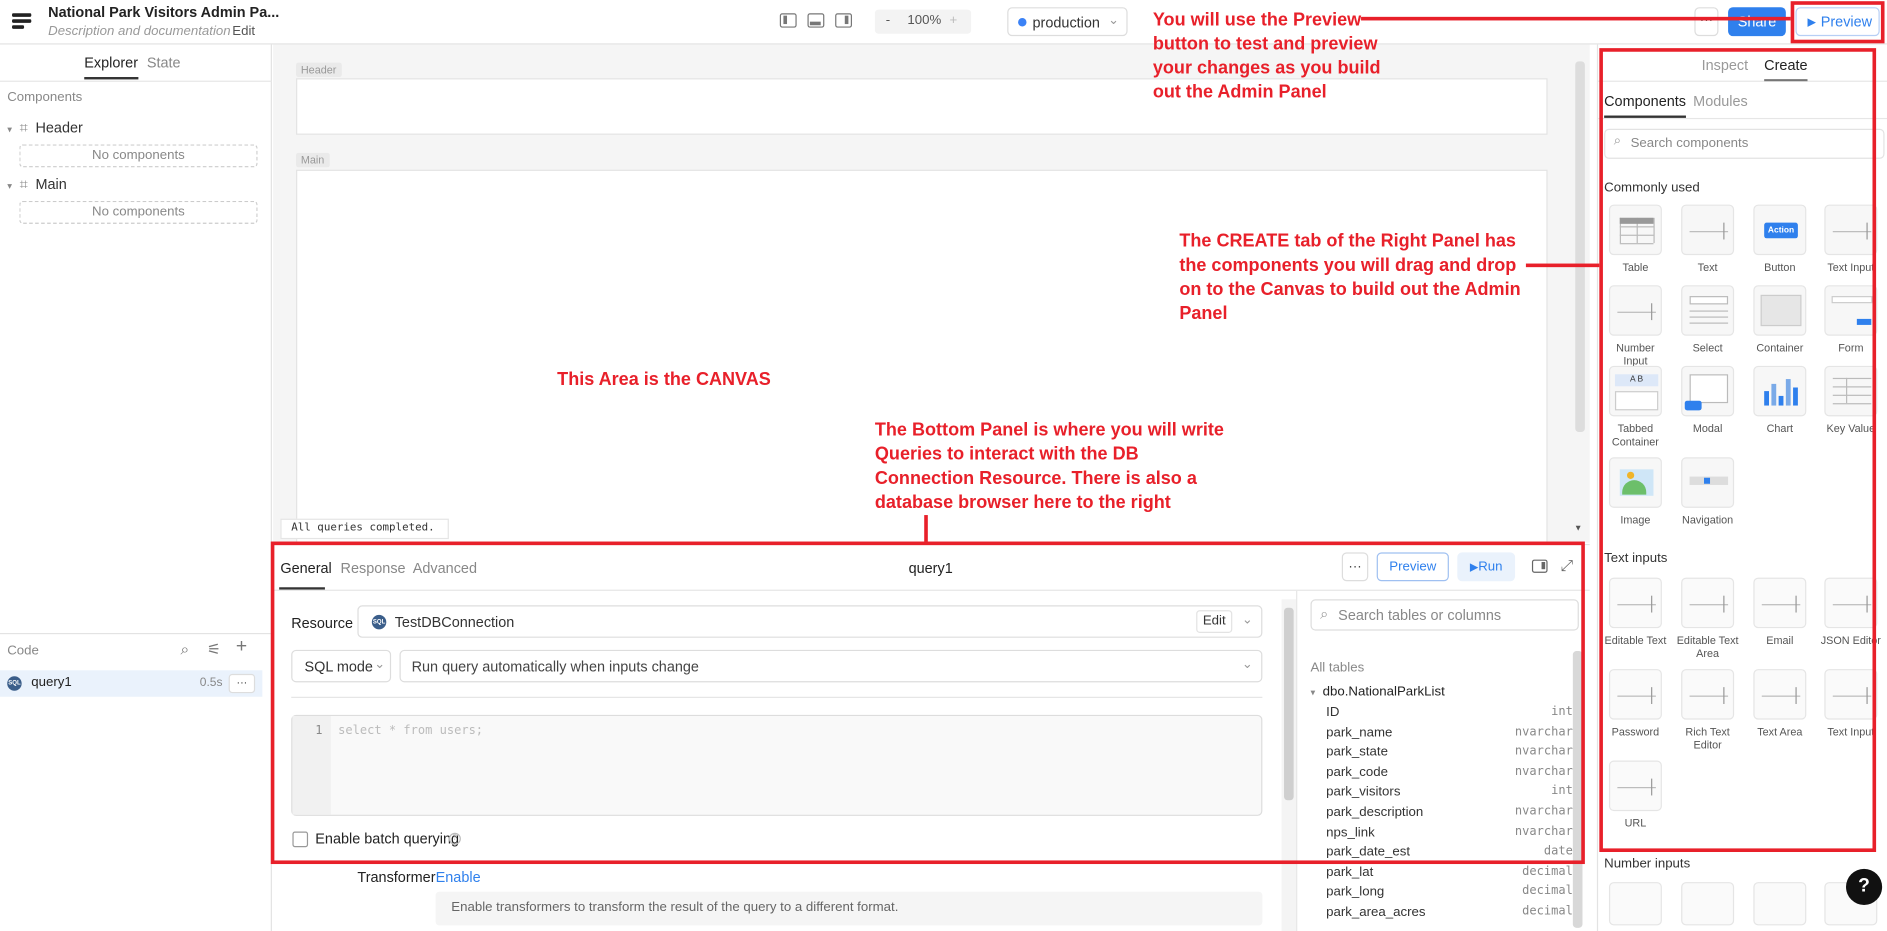 The image size is (1887, 931). I want to click on column-name: park_lat, so click(1350, 872).